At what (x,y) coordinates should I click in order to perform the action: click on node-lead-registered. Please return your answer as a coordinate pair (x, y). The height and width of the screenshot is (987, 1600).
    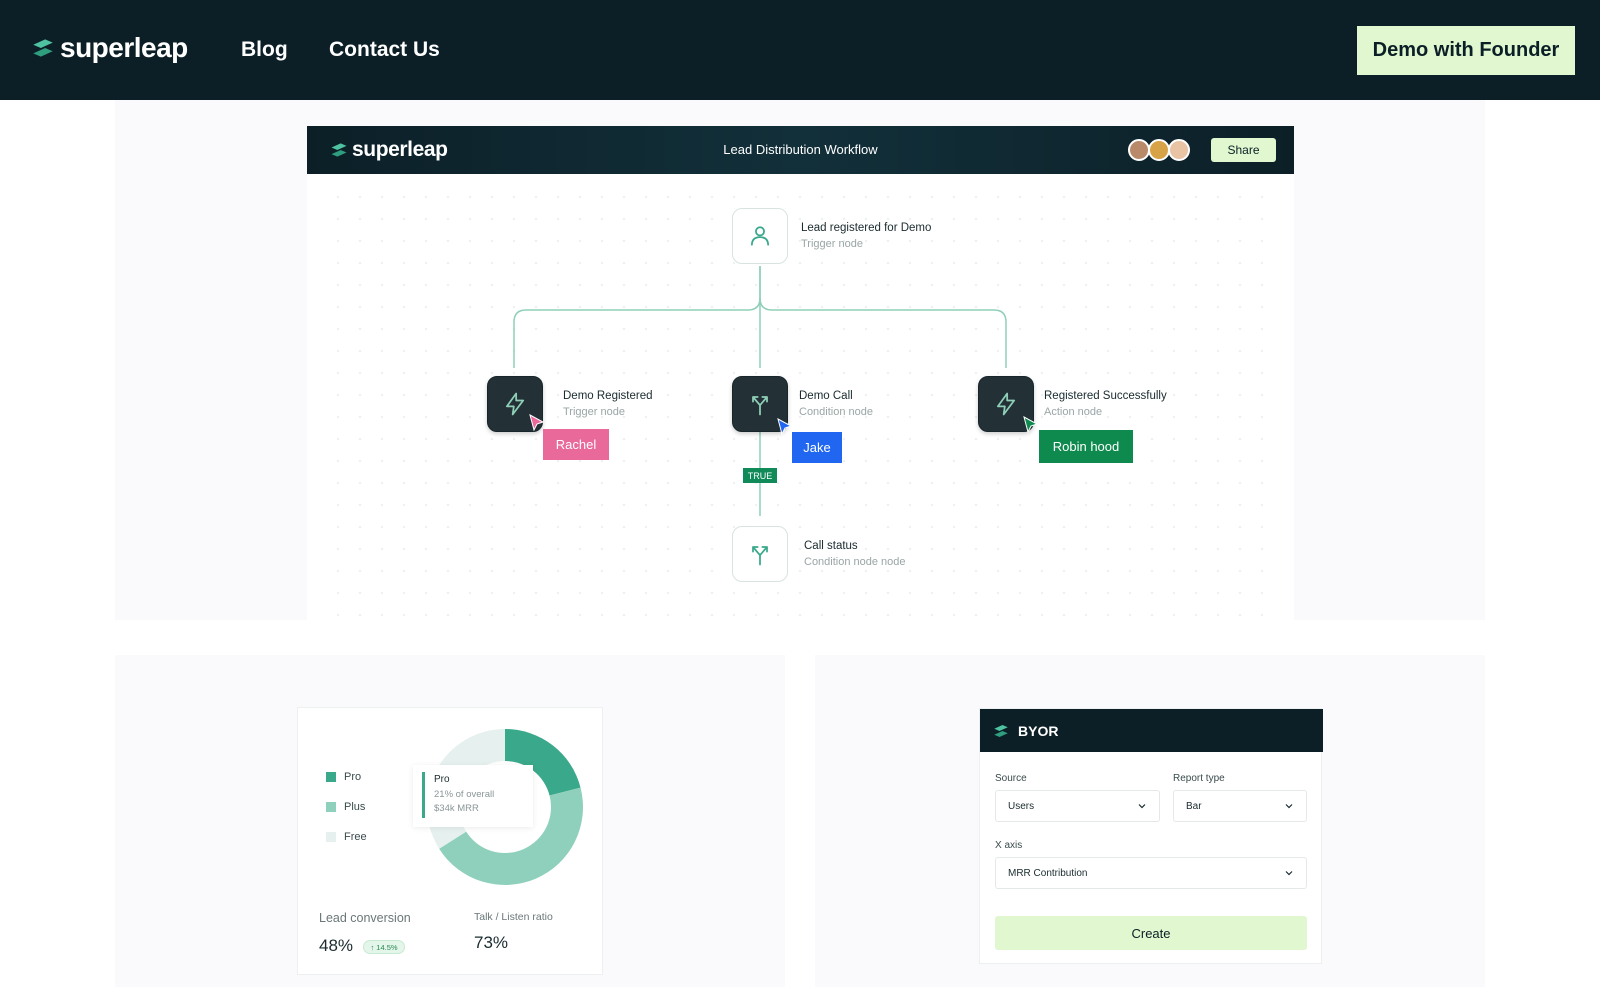
    Looking at the image, I should click on (760, 236).